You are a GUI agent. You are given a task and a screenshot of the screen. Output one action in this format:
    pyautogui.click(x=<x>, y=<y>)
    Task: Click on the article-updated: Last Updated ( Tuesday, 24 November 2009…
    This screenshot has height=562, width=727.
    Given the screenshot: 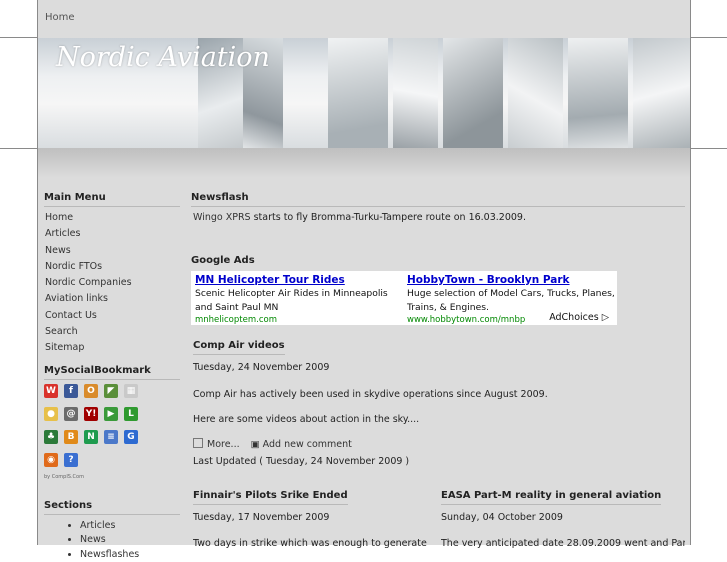 What is the action you would take?
    pyautogui.click(x=301, y=461)
    